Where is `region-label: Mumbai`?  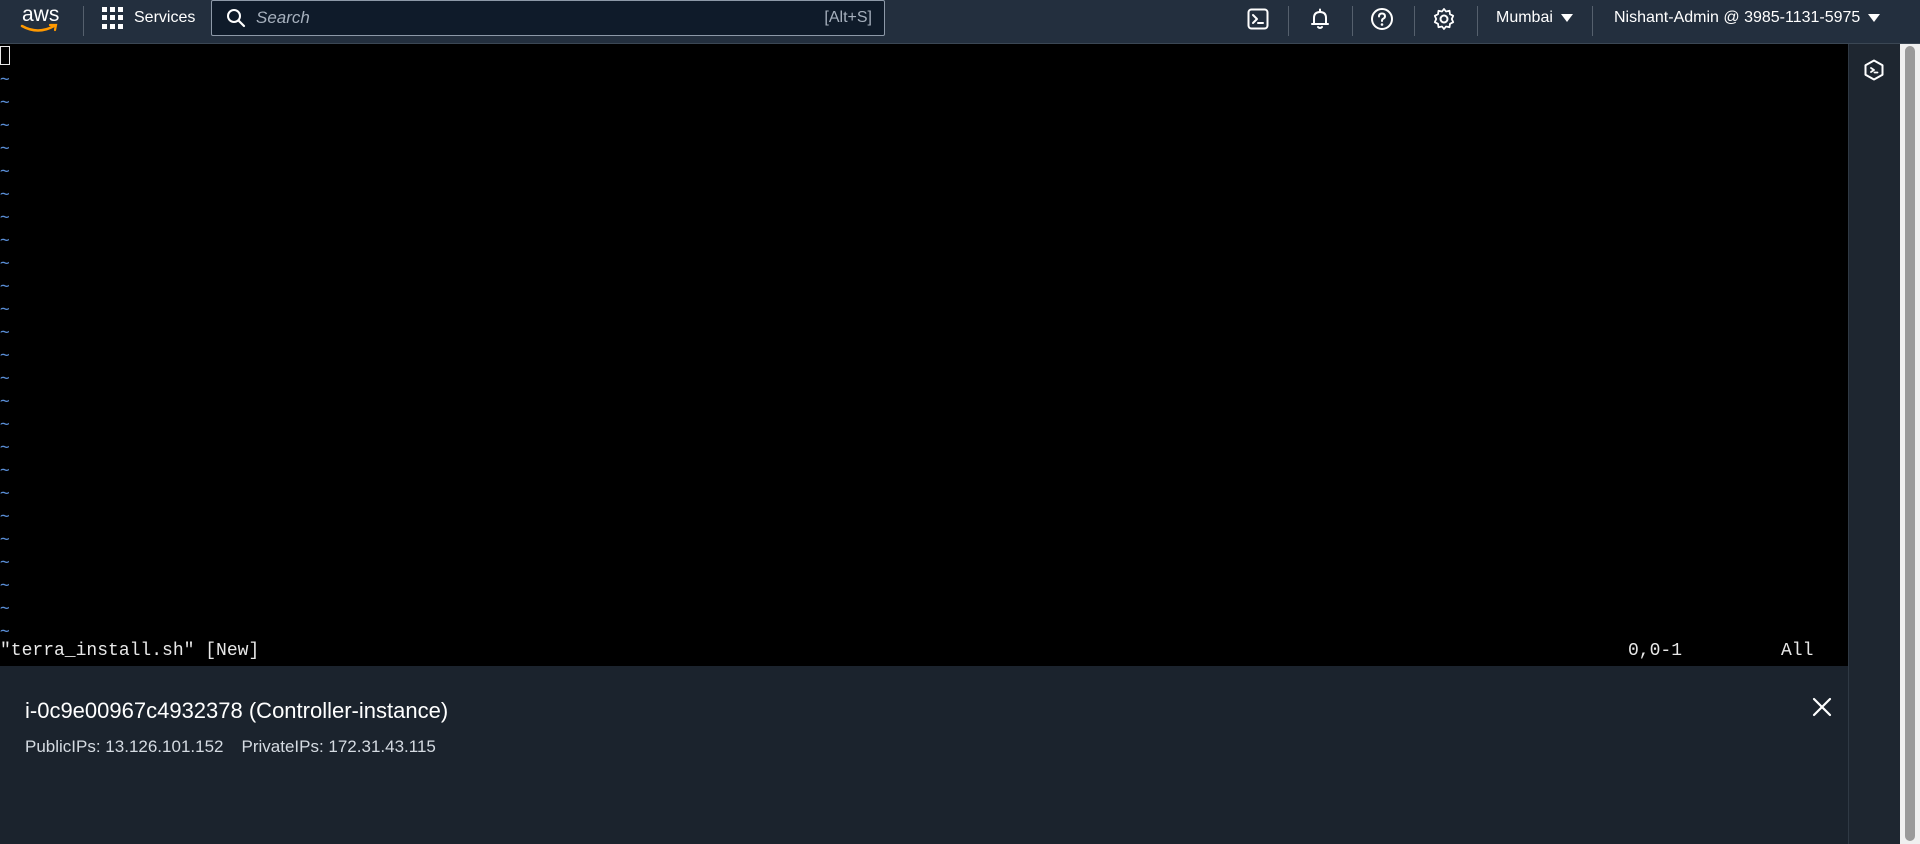
region-label: Mumbai is located at coordinates (1524, 17).